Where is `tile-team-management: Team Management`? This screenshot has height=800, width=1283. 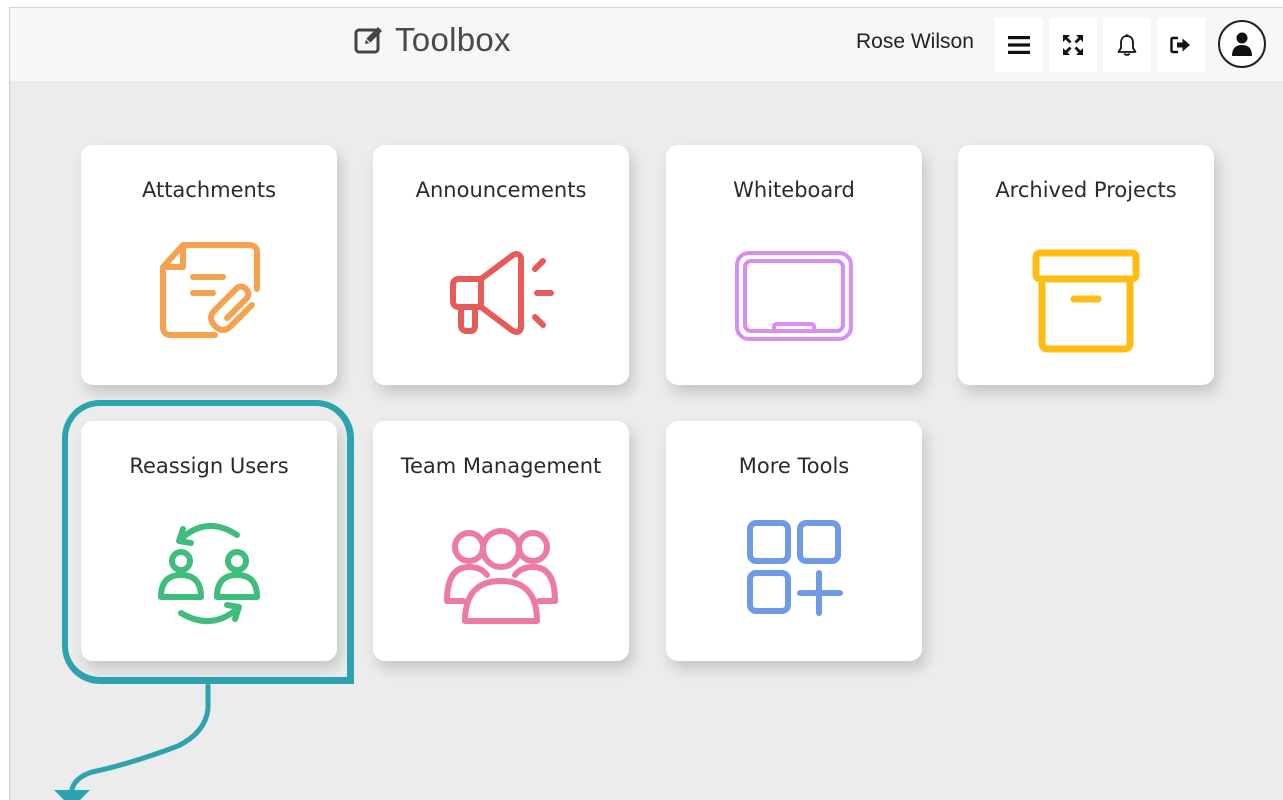
tile-team-management: Team Management is located at coordinates (501, 541).